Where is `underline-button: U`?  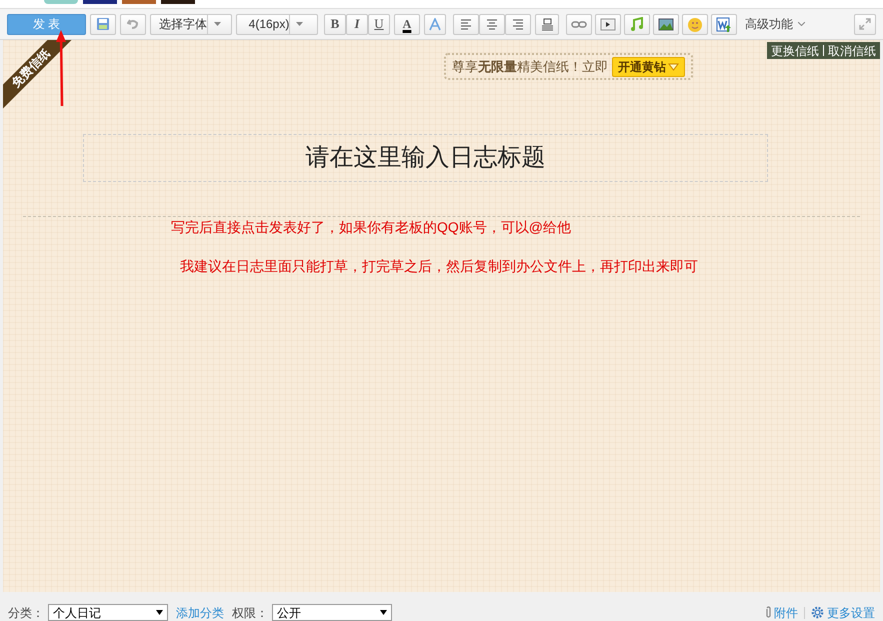
underline-button: U is located at coordinates (379, 24).